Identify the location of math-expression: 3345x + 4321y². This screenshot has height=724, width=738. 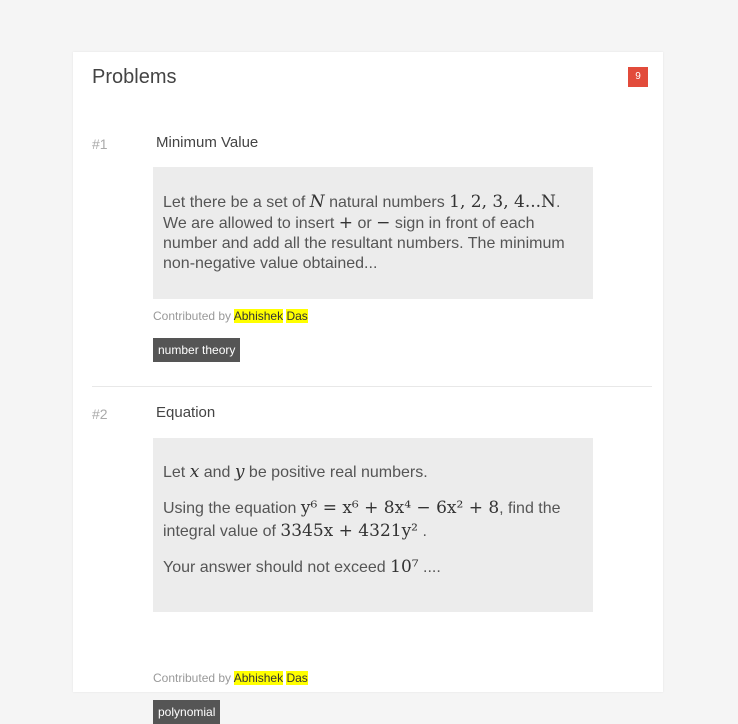
(349, 531).